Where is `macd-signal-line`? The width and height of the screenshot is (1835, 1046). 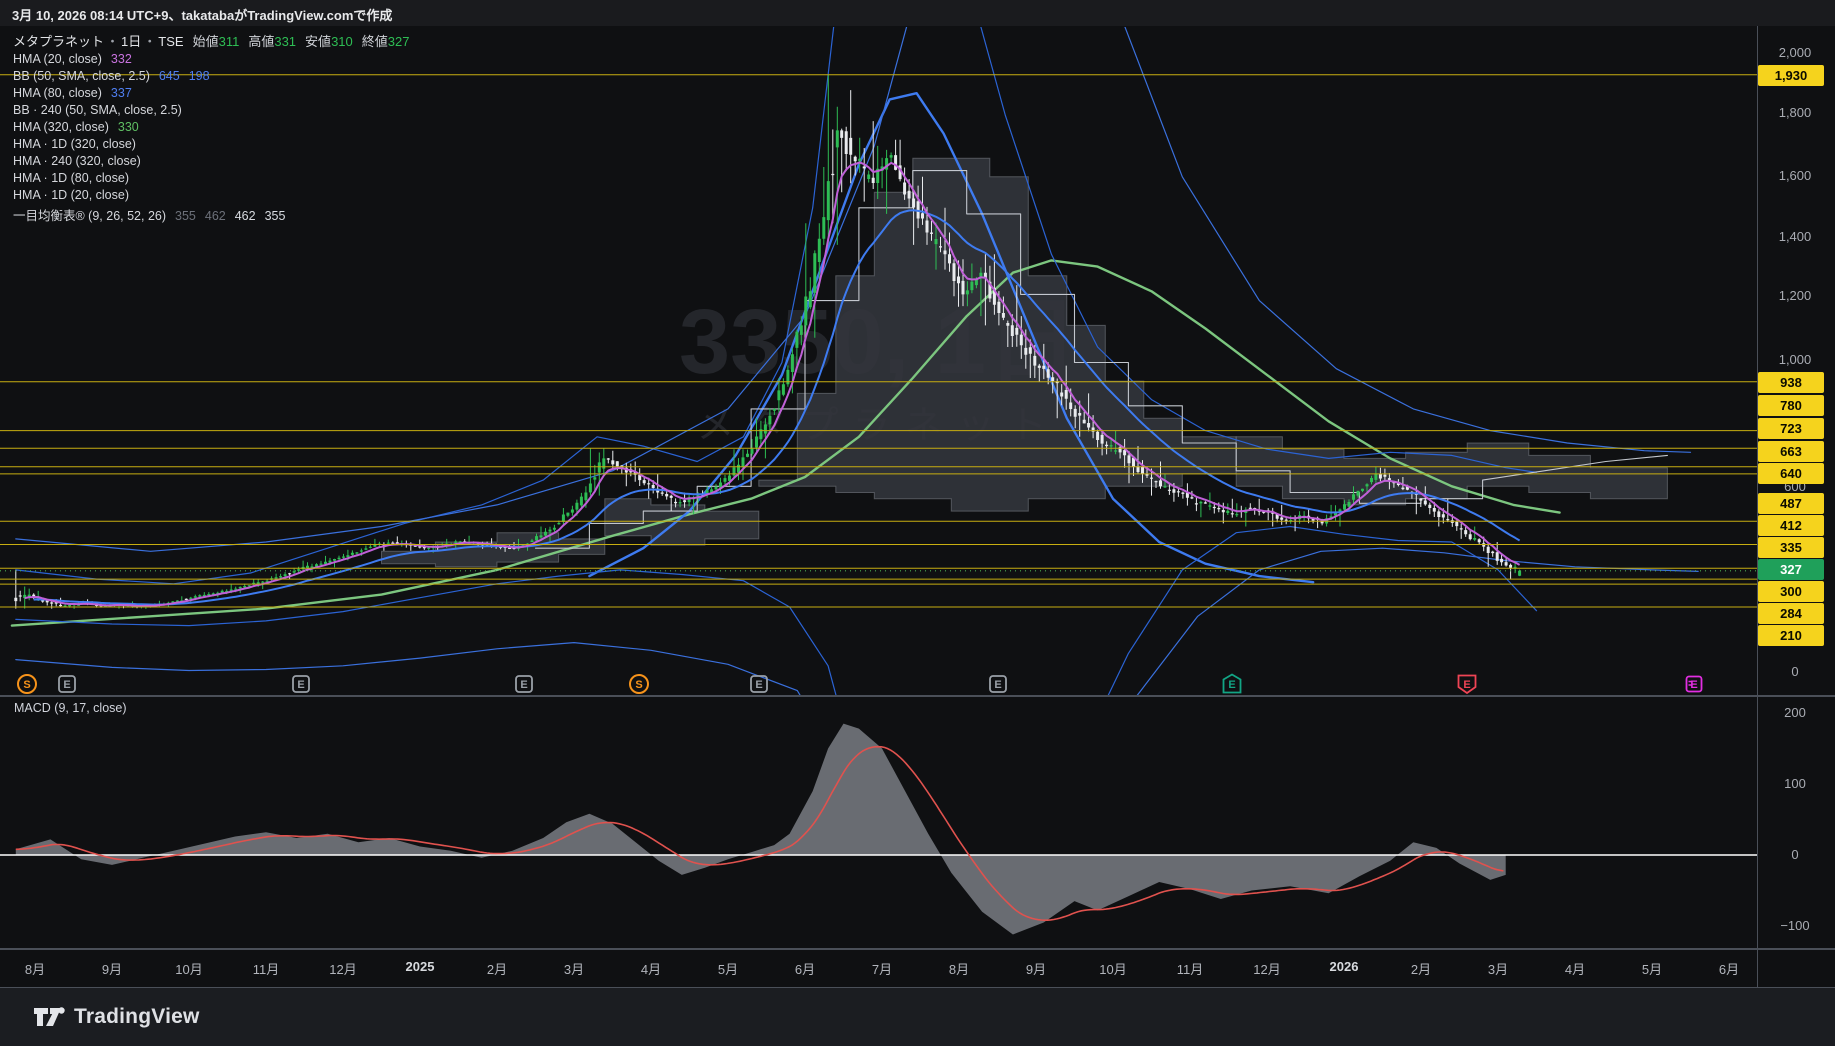
macd-signal-line is located at coordinates (759, 833).